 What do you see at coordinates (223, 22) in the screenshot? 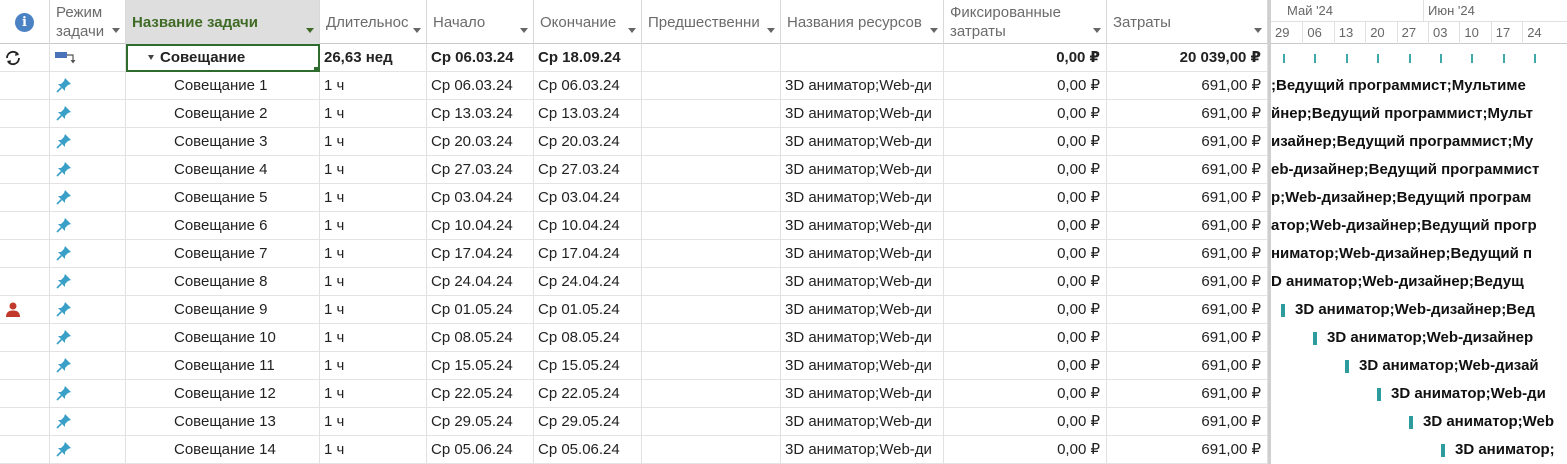
I see `col-task-name: Название задачи` at bounding box center [223, 22].